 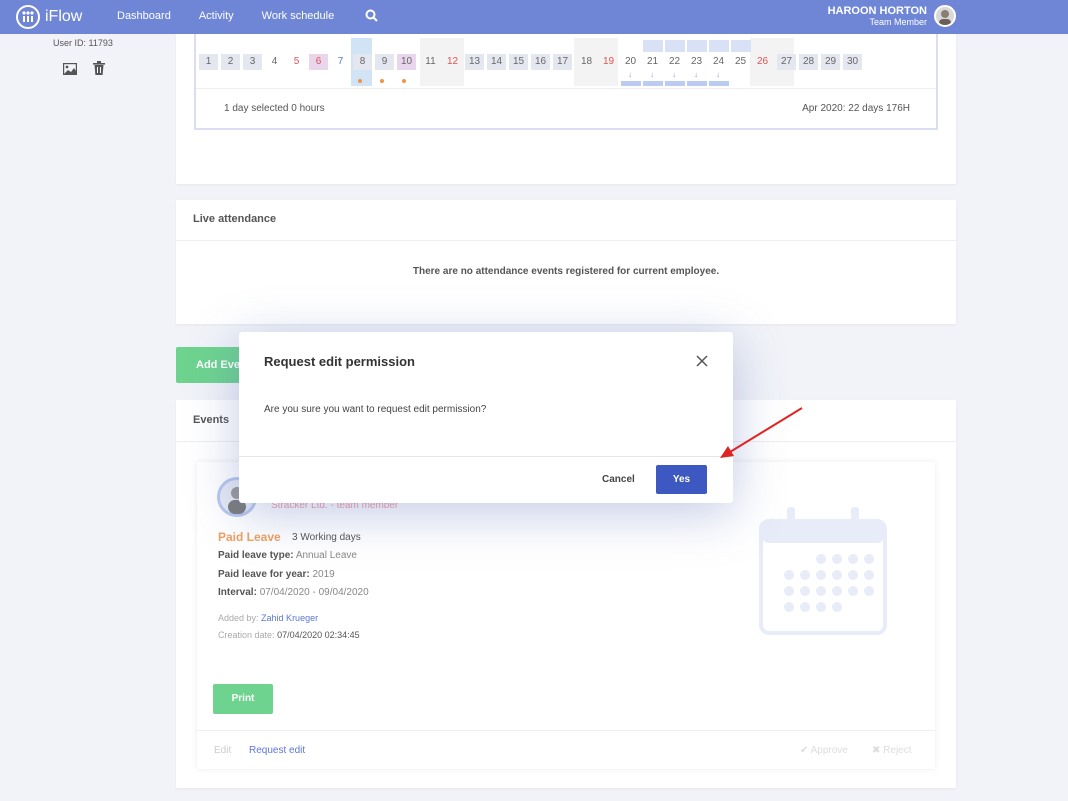 What do you see at coordinates (540, 62) in the screenshot?
I see `calendar-day: 16` at bounding box center [540, 62].